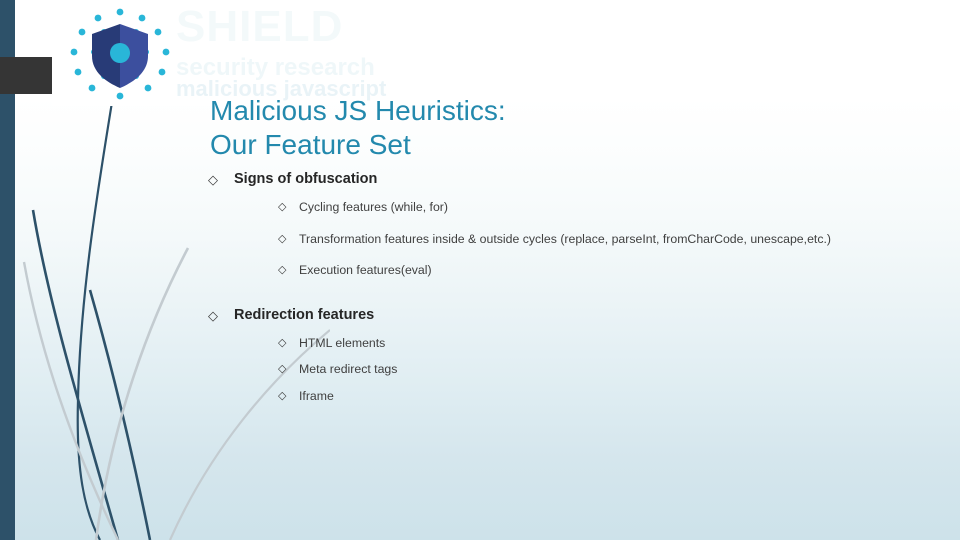 The height and width of the screenshot is (540, 960). Describe the element at coordinates (304, 314) in the screenshot. I see `outline-item-label: Redirection features` at that location.